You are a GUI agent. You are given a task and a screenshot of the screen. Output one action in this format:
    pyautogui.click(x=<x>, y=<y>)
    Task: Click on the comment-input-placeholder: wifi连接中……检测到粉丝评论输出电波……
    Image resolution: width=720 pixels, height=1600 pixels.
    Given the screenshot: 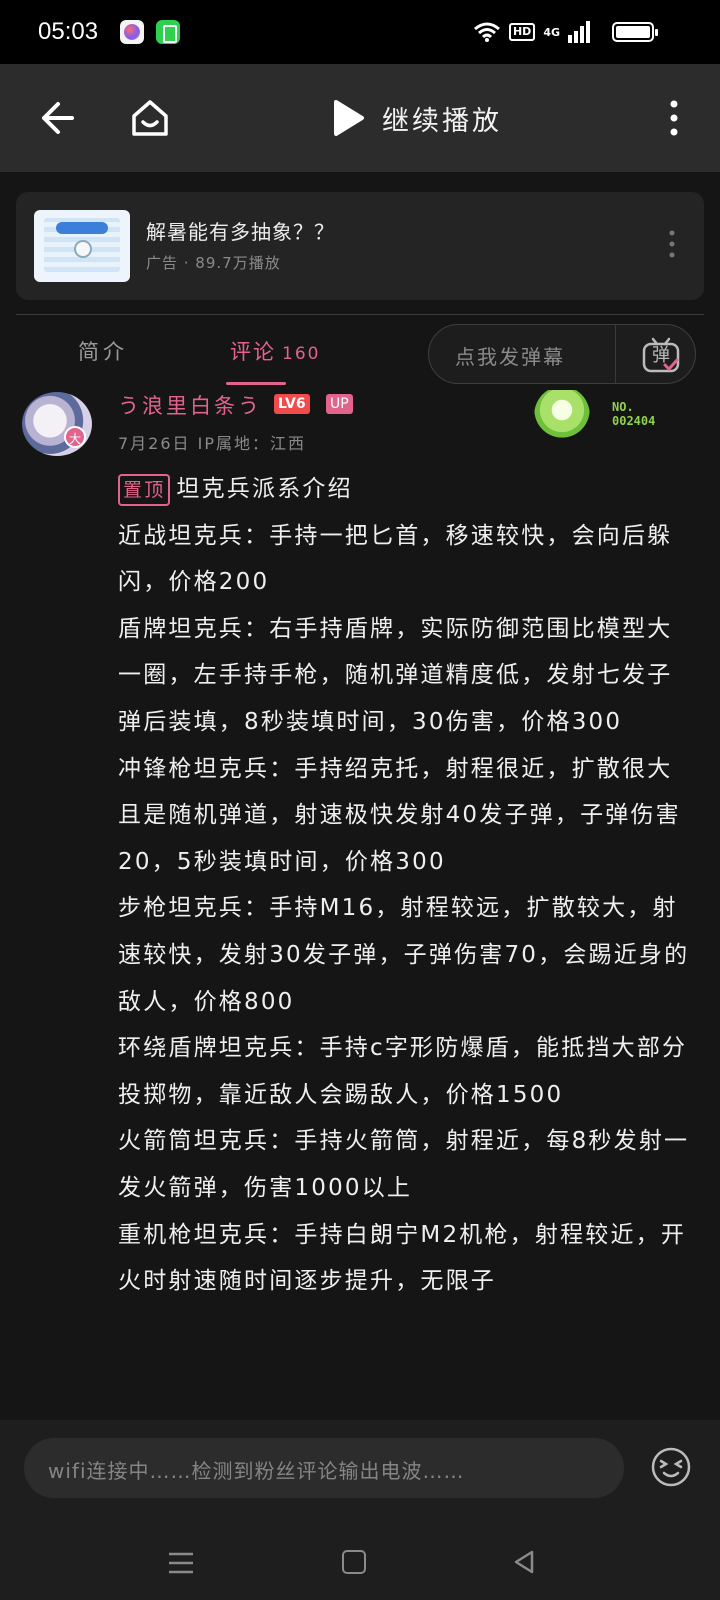 What is the action you would take?
    pyautogui.click(x=256, y=1471)
    